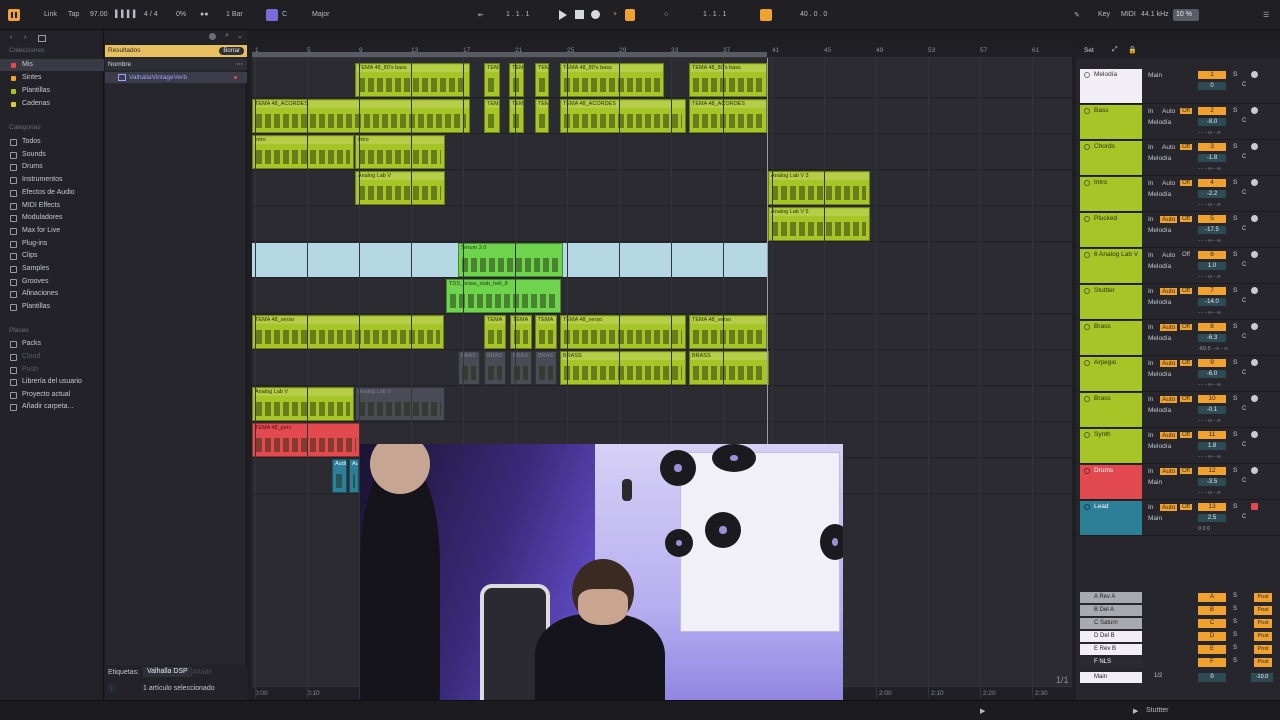  I want to click on return-name: F NLS, so click(1111, 662).